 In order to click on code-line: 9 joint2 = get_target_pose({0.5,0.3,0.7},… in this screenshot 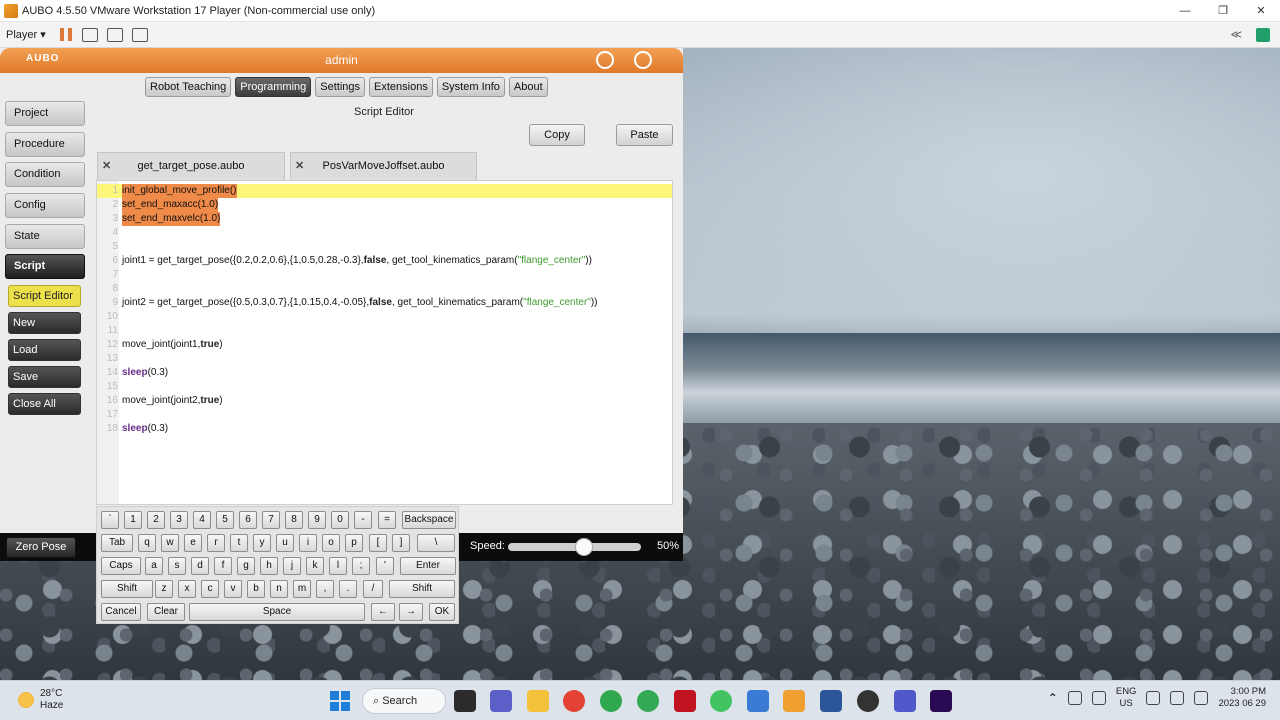, I will do `click(384, 303)`.